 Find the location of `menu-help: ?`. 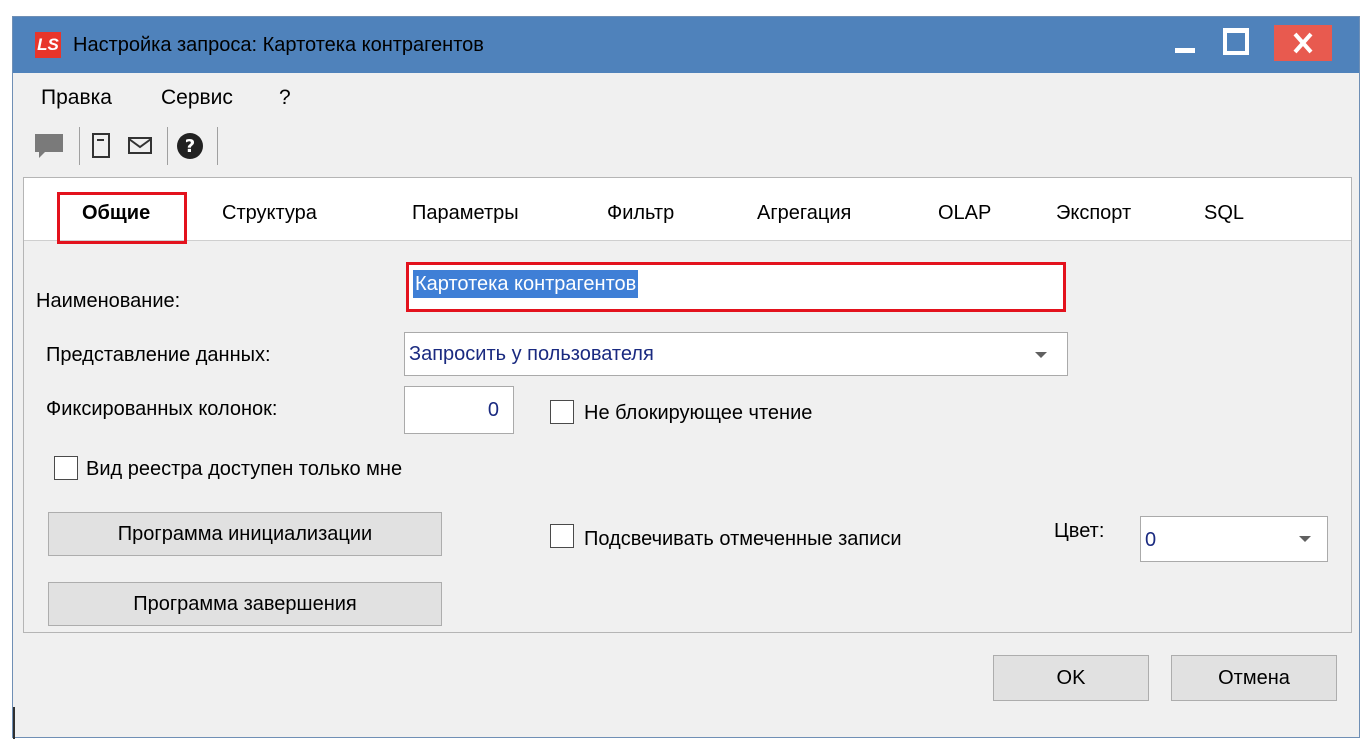

menu-help: ? is located at coordinates (285, 98).